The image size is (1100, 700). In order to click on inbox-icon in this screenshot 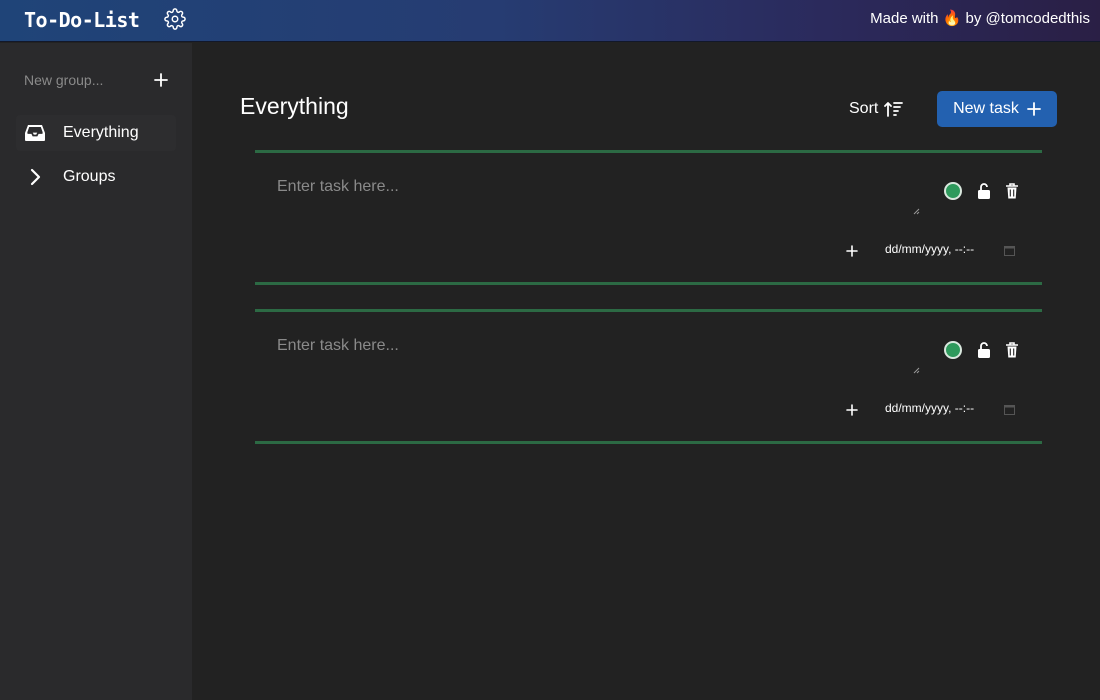, I will do `click(35, 133)`.